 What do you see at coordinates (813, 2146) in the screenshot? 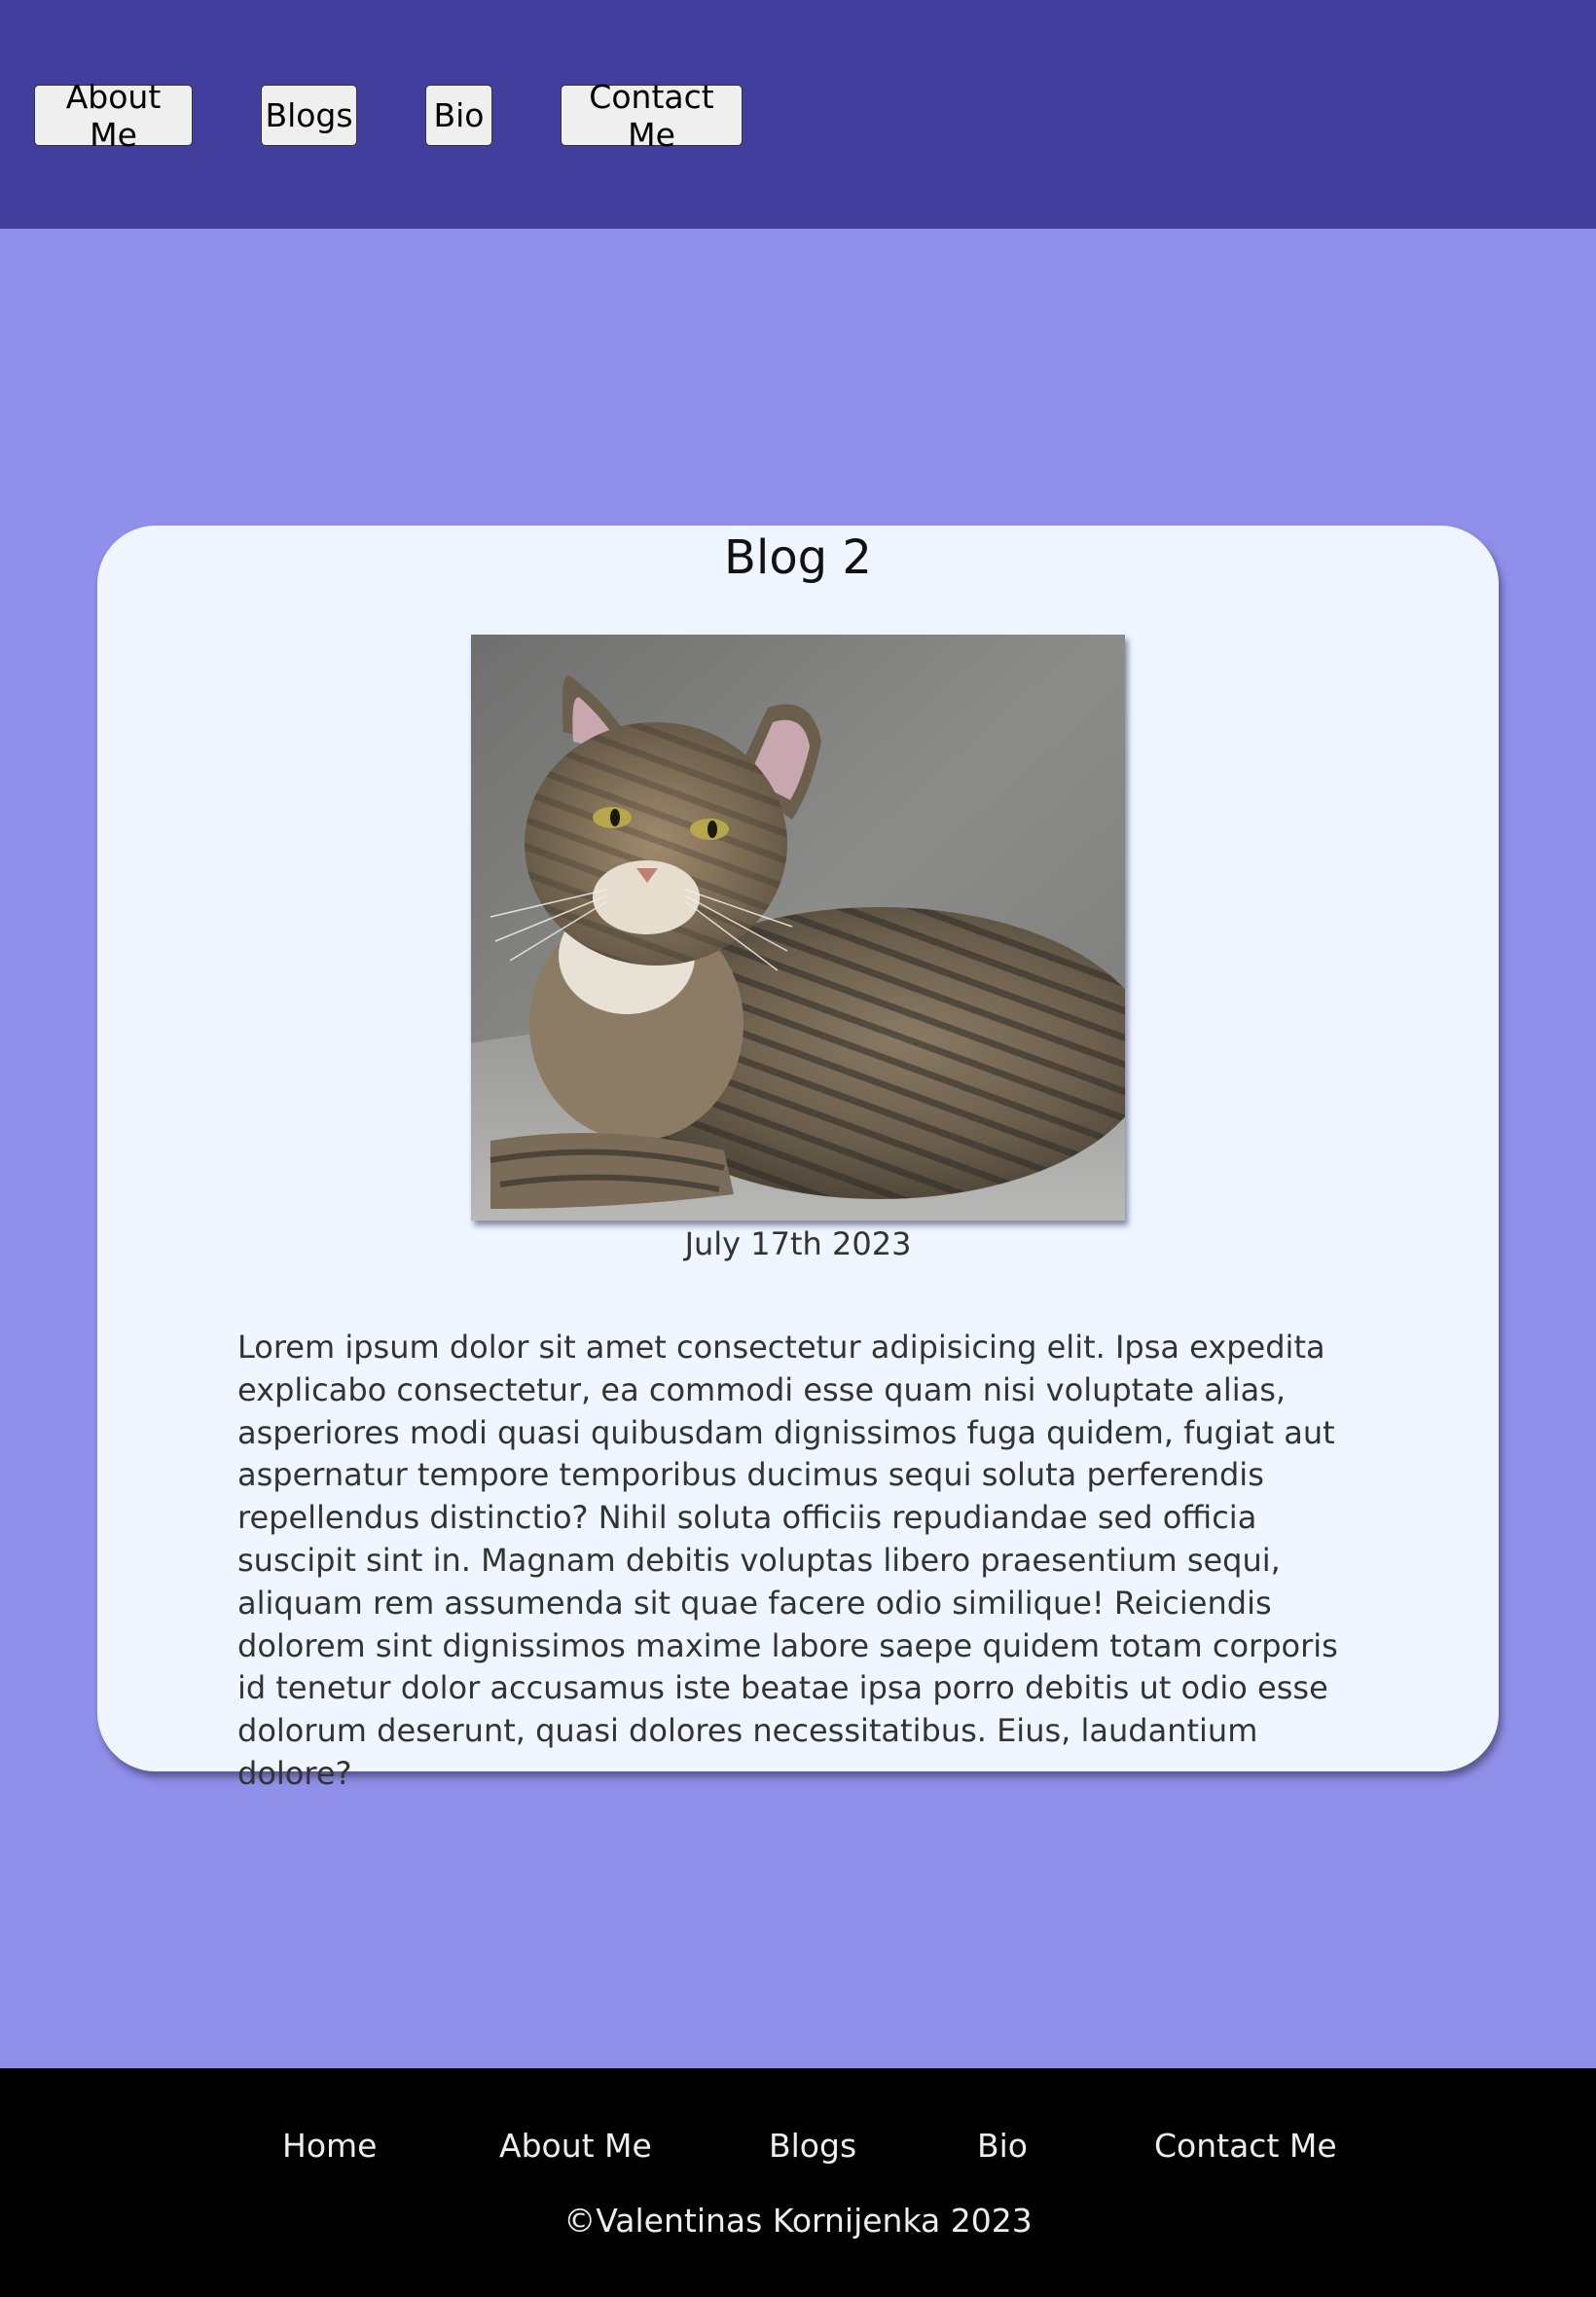
I see `footer-link-blogs: Blogs` at bounding box center [813, 2146].